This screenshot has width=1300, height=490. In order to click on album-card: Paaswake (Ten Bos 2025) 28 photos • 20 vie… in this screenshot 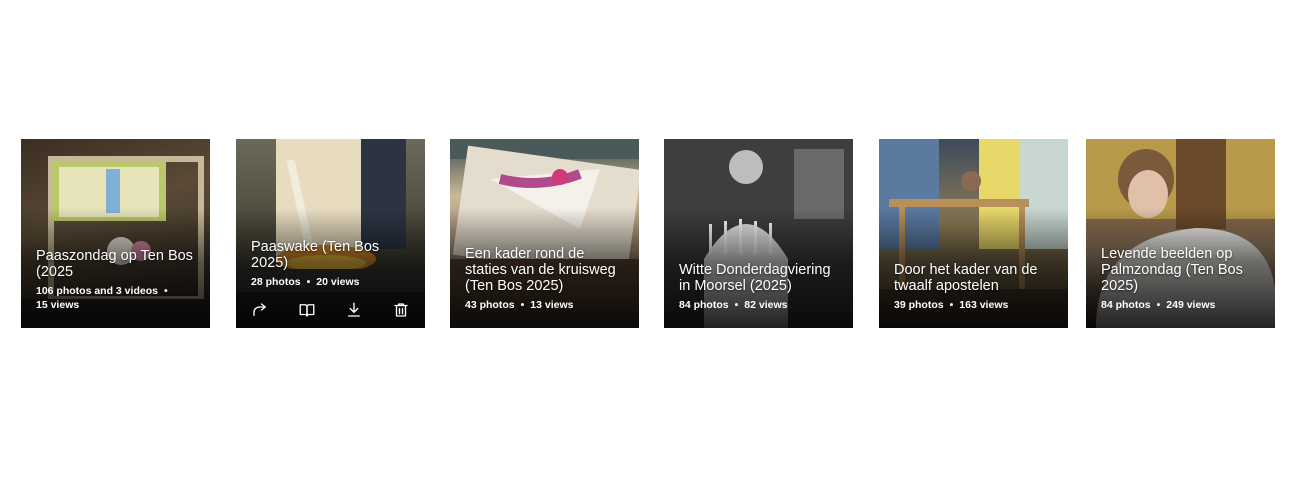, I will do `click(330, 233)`.